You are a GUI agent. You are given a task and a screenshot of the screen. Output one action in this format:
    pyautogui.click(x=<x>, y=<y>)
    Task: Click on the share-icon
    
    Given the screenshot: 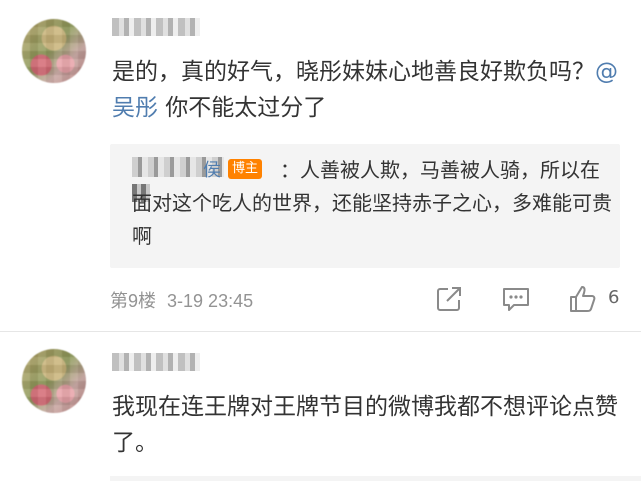 What is the action you would take?
    pyautogui.click(x=449, y=299)
    